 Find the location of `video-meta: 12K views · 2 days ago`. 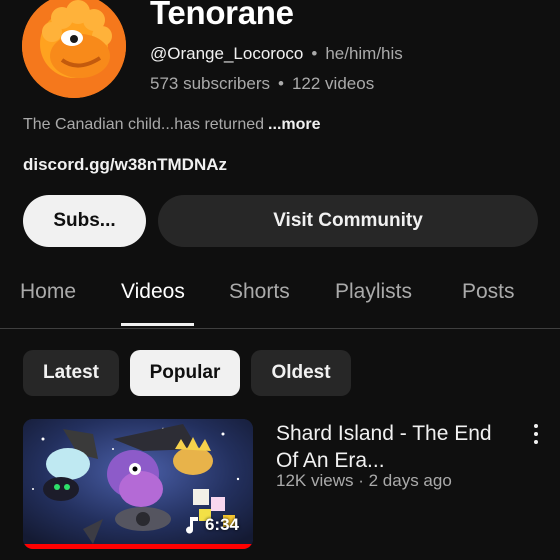

video-meta: 12K views · 2 days ago is located at coordinates (364, 481).